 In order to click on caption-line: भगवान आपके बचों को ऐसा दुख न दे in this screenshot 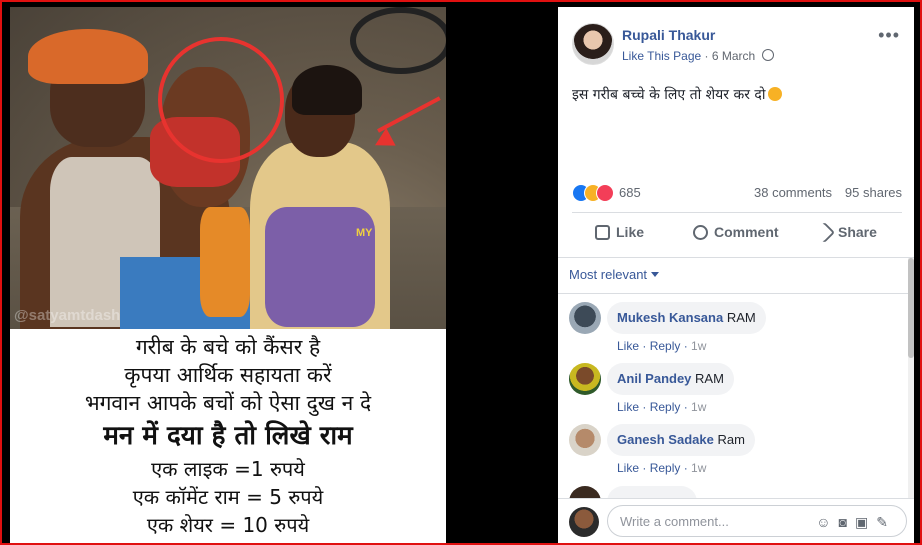, I will do `click(228, 403)`.